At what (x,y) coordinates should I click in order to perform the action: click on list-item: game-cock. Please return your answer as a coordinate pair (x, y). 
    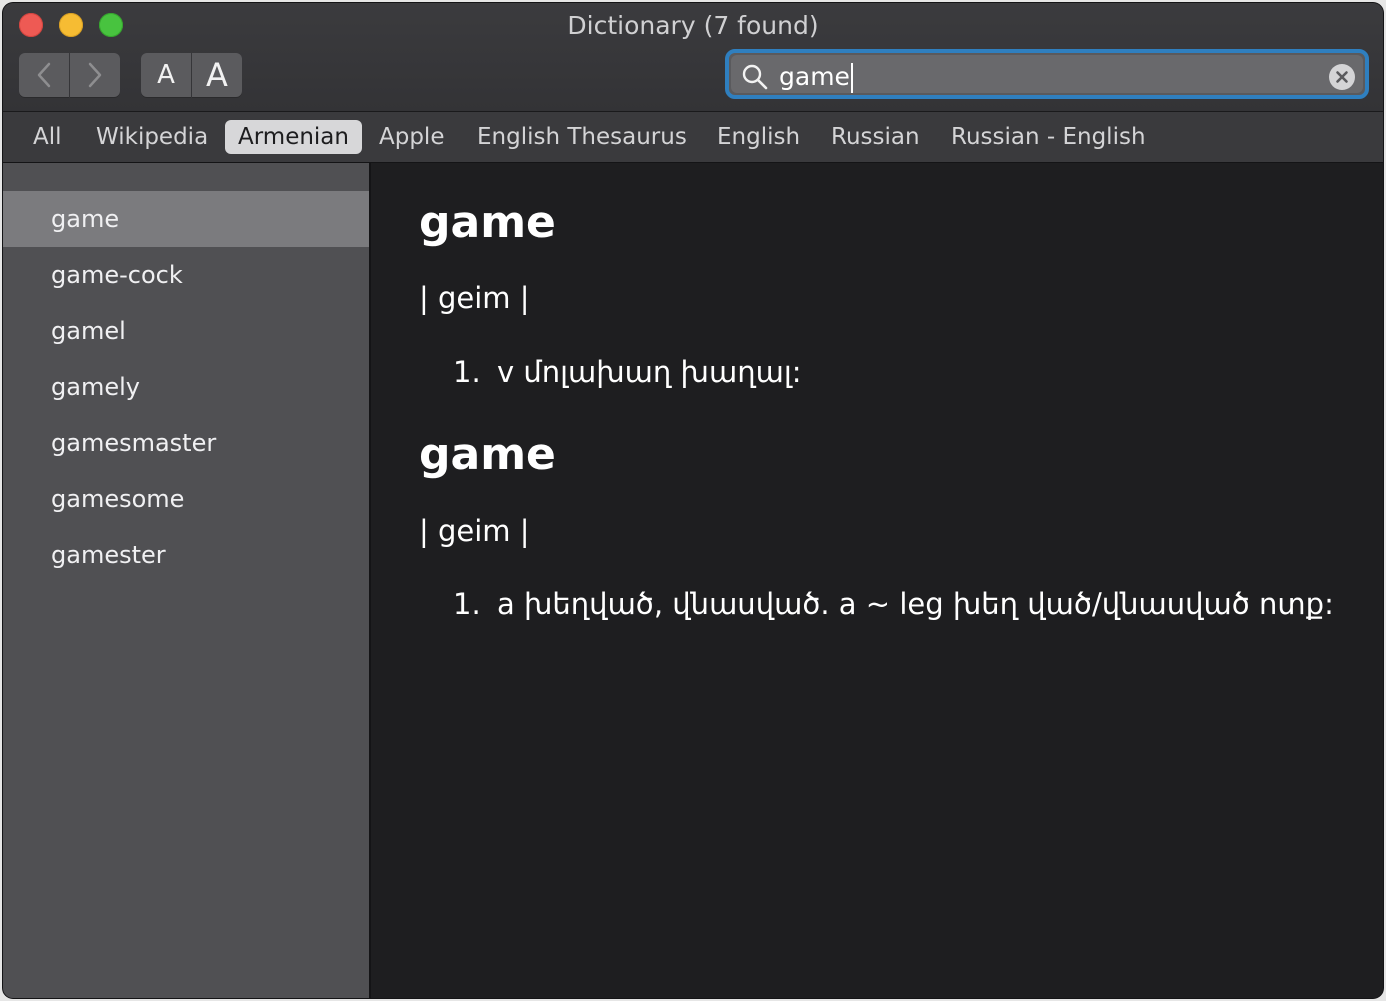
    Looking at the image, I should click on (186, 275).